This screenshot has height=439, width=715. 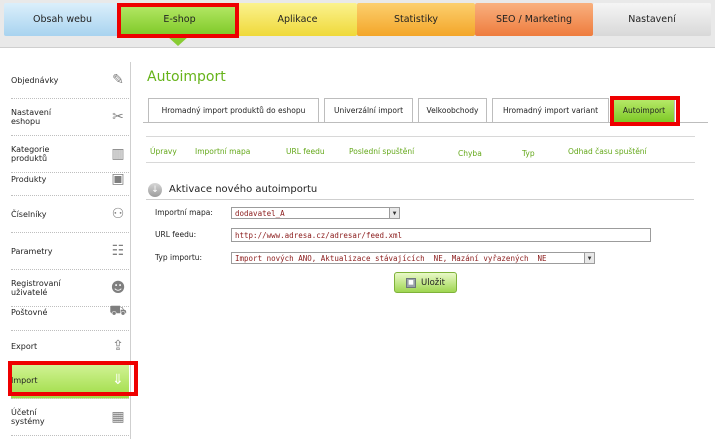 I want to click on tab-seo-marketing: SEO / Marketing, so click(x=534, y=19).